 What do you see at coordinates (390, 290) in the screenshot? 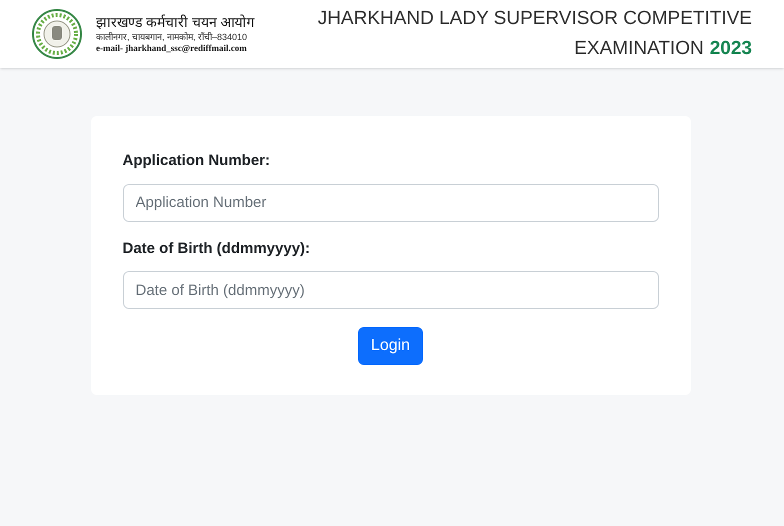
I see `input-field: Date of Birth (ddmmyyyy)` at bounding box center [390, 290].